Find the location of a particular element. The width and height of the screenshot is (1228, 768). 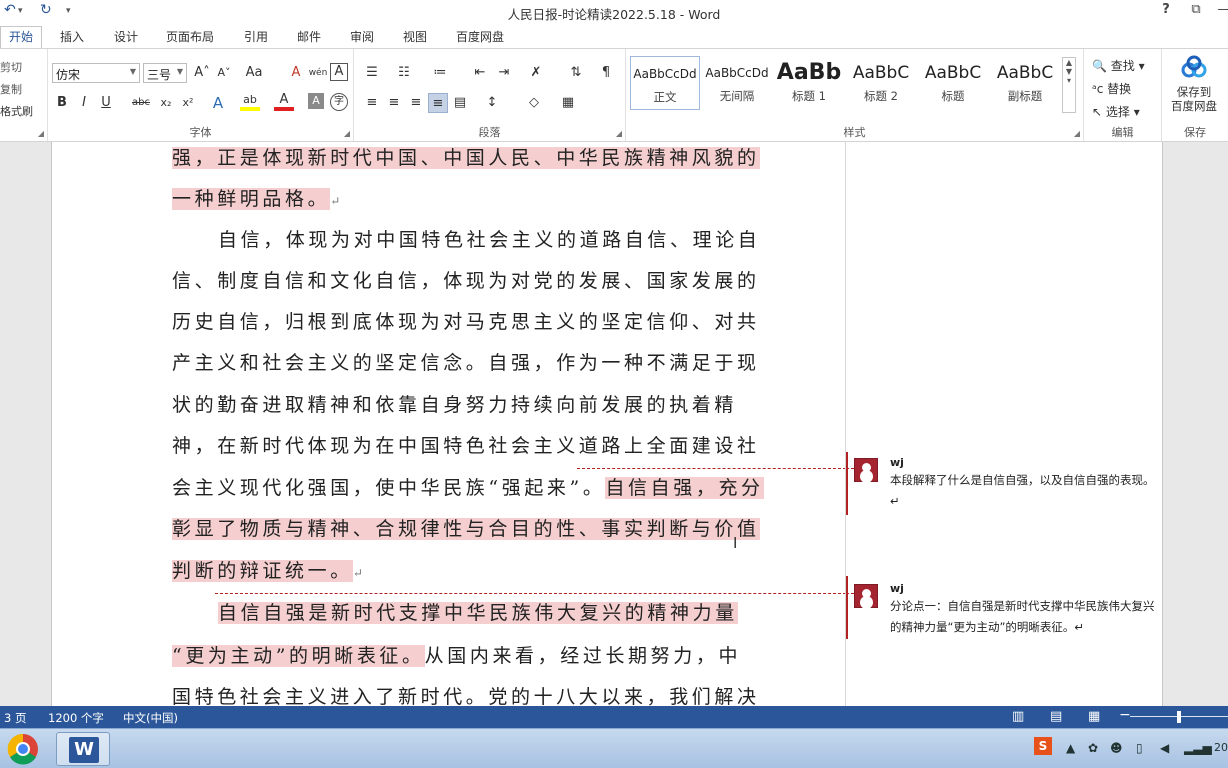

doc-line: 国特色社会主义进入了新时代。党的十八大以来，我们解决 is located at coordinates (464, 691).